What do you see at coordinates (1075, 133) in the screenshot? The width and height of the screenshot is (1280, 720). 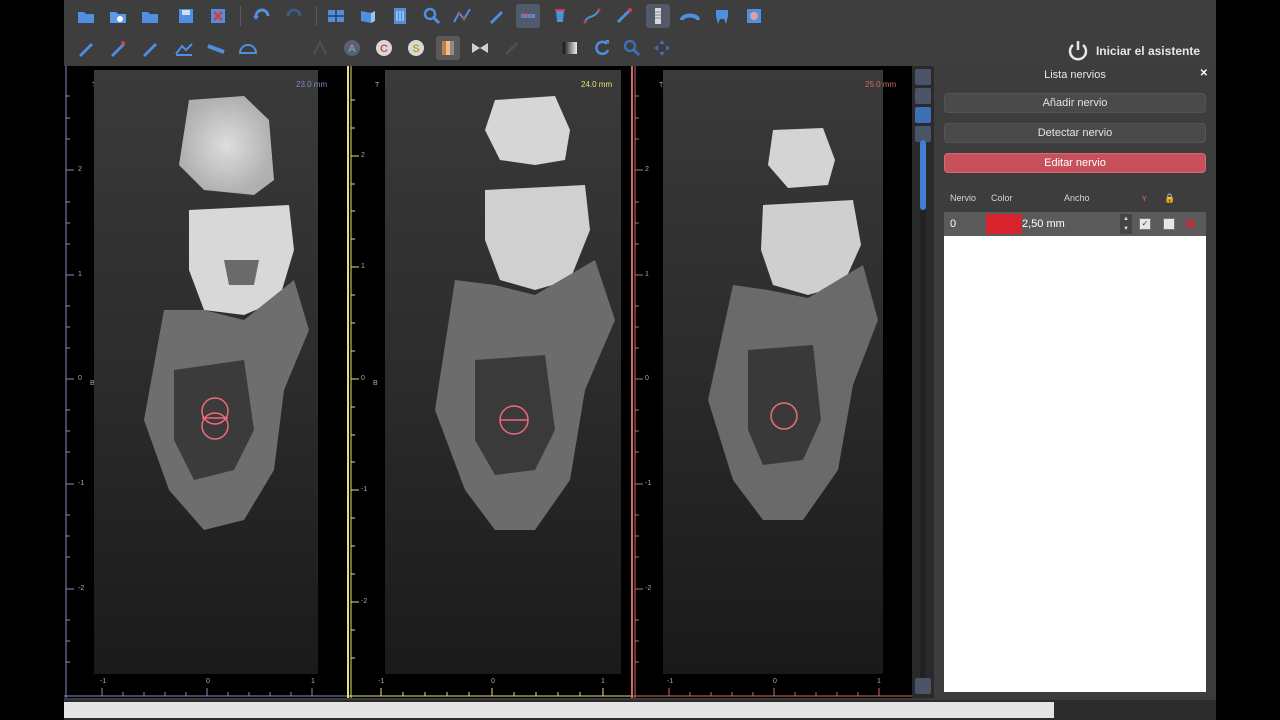 I see `detect-nerve-button: Detectar nervio` at bounding box center [1075, 133].